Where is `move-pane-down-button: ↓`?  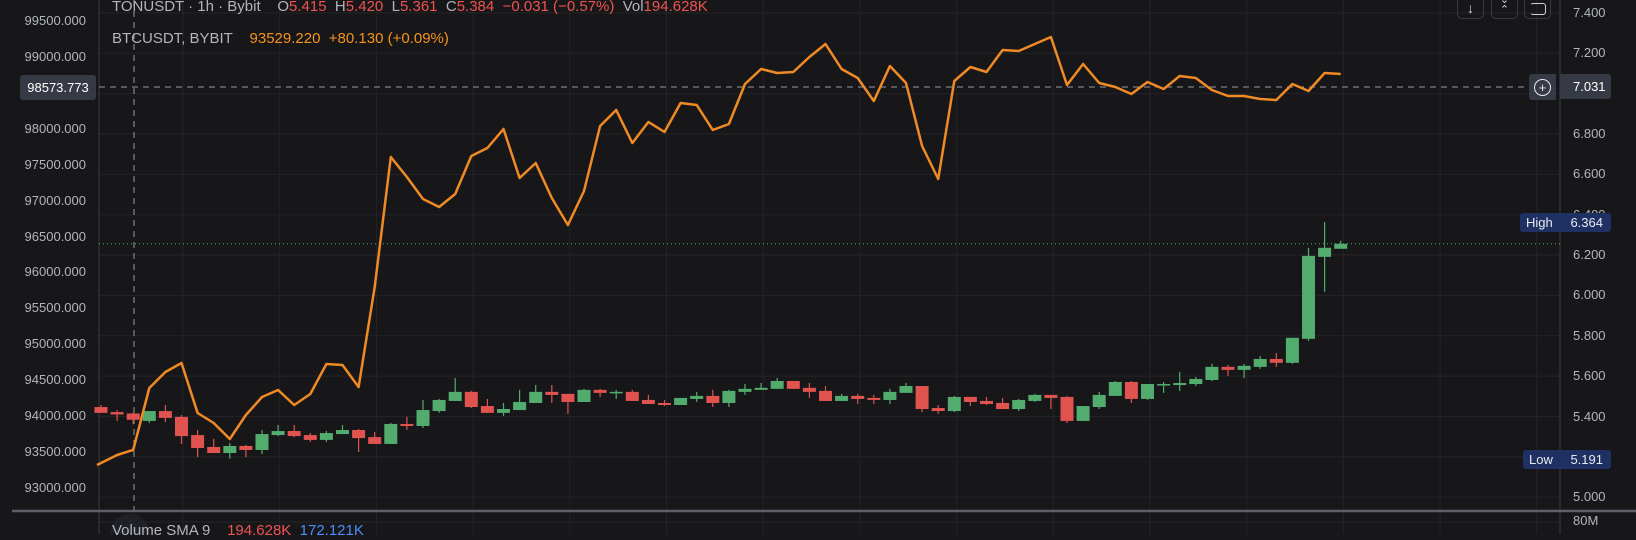
move-pane-down-button: ↓ is located at coordinates (1470, 9).